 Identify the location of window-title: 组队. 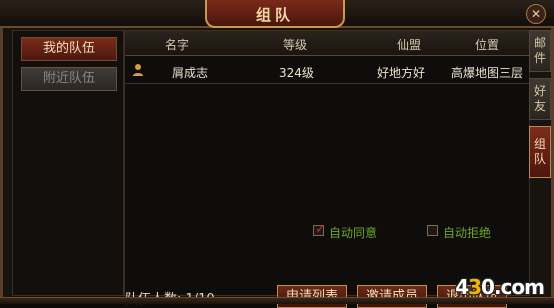
(274, 15).